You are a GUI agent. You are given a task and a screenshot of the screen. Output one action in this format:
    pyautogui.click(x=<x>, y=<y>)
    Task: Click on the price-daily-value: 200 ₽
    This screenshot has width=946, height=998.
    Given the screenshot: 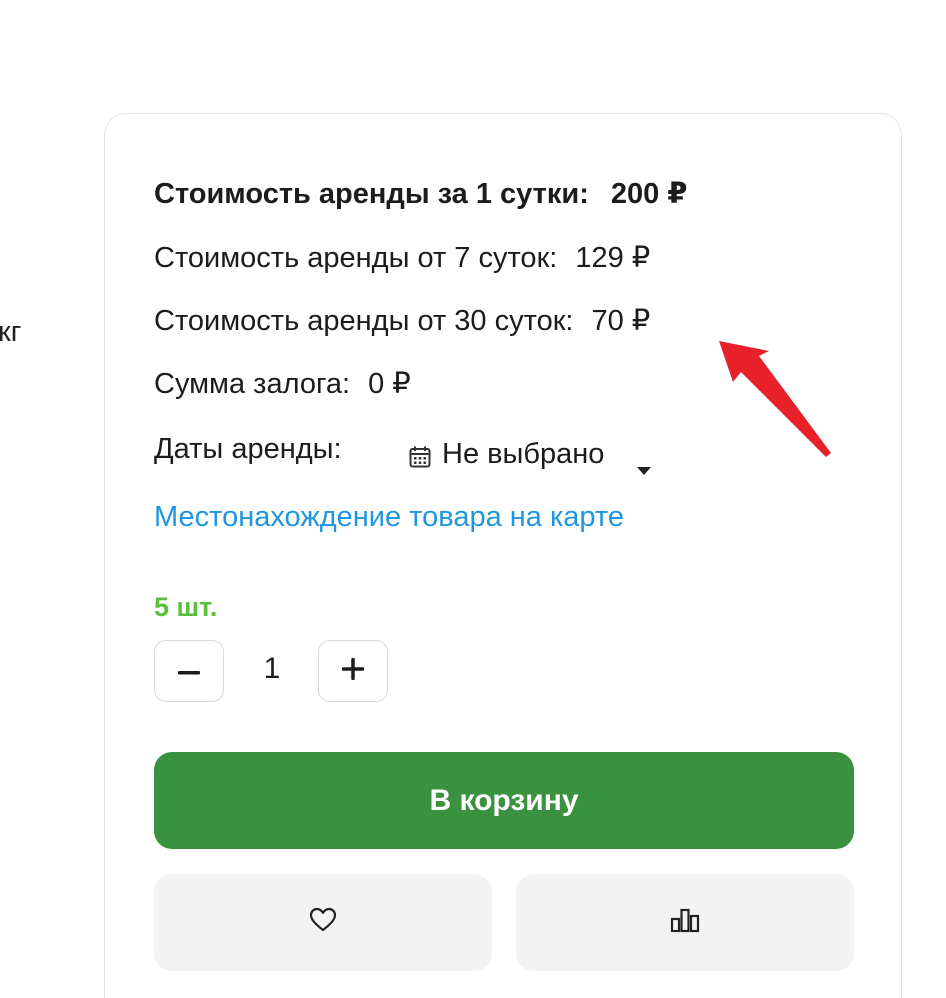 What is the action you would take?
    pyautogui.click(x=649, y=194)
    